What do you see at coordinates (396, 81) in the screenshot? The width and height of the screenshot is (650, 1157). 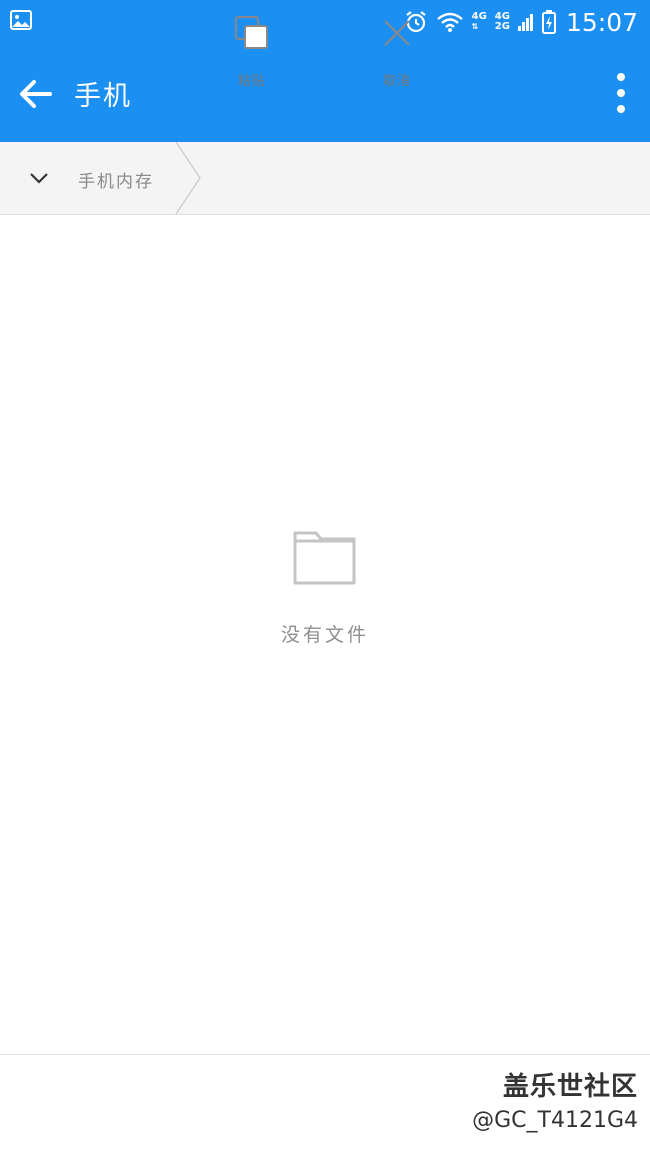 I see `cancel-label: 取消` at bounding box center [396, 81].